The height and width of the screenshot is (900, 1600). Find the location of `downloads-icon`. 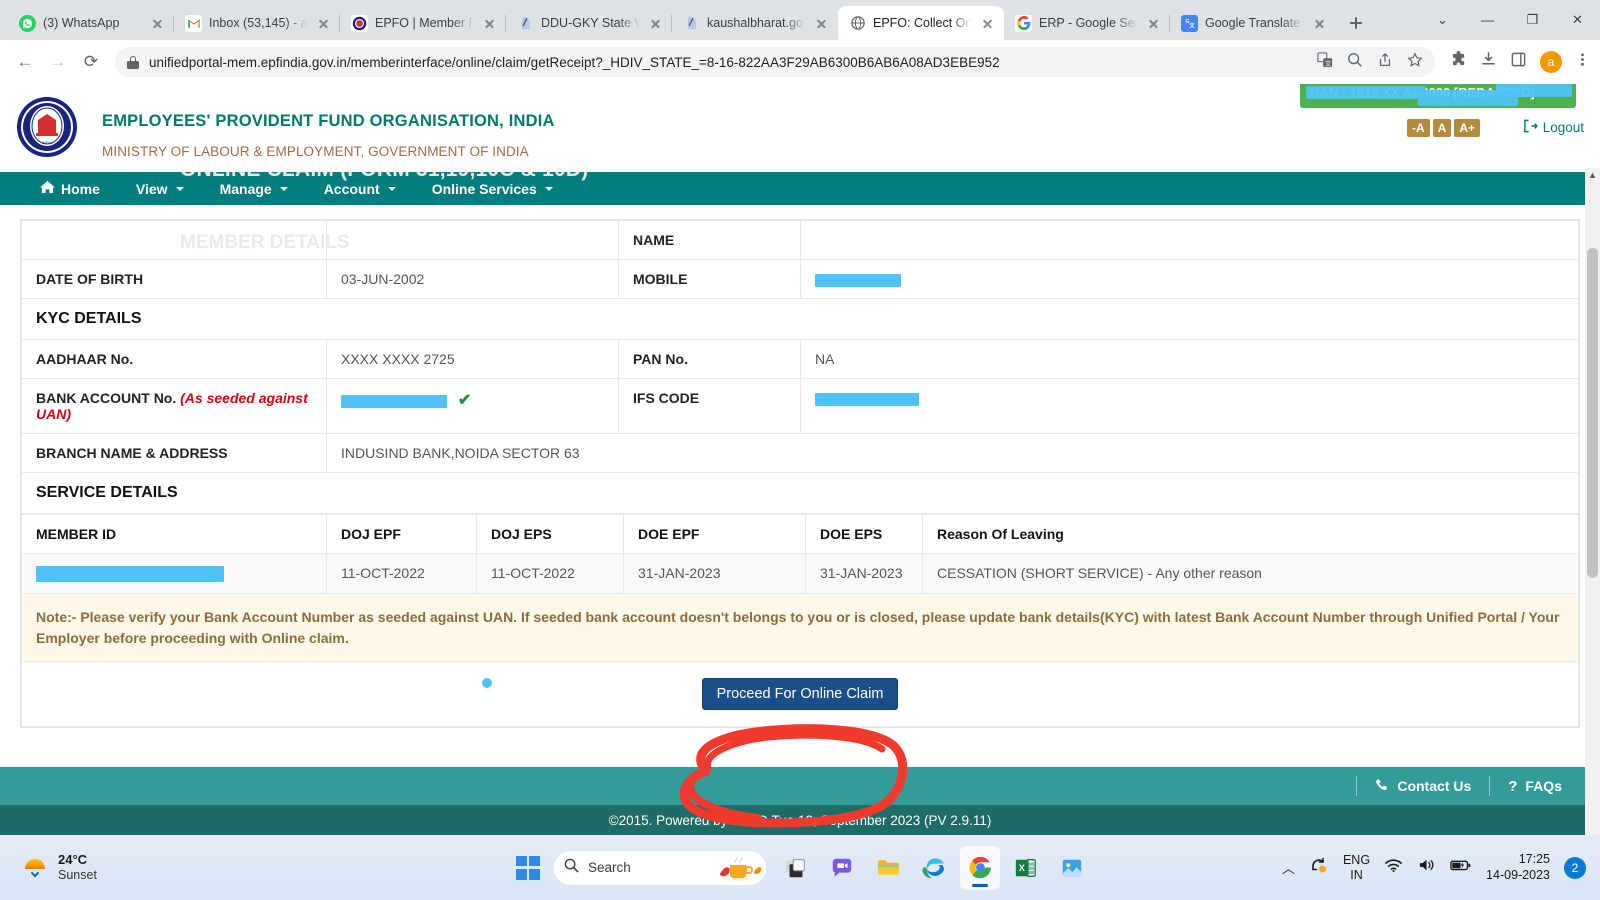

downloads-icon is located at coordinates (1488, 62).